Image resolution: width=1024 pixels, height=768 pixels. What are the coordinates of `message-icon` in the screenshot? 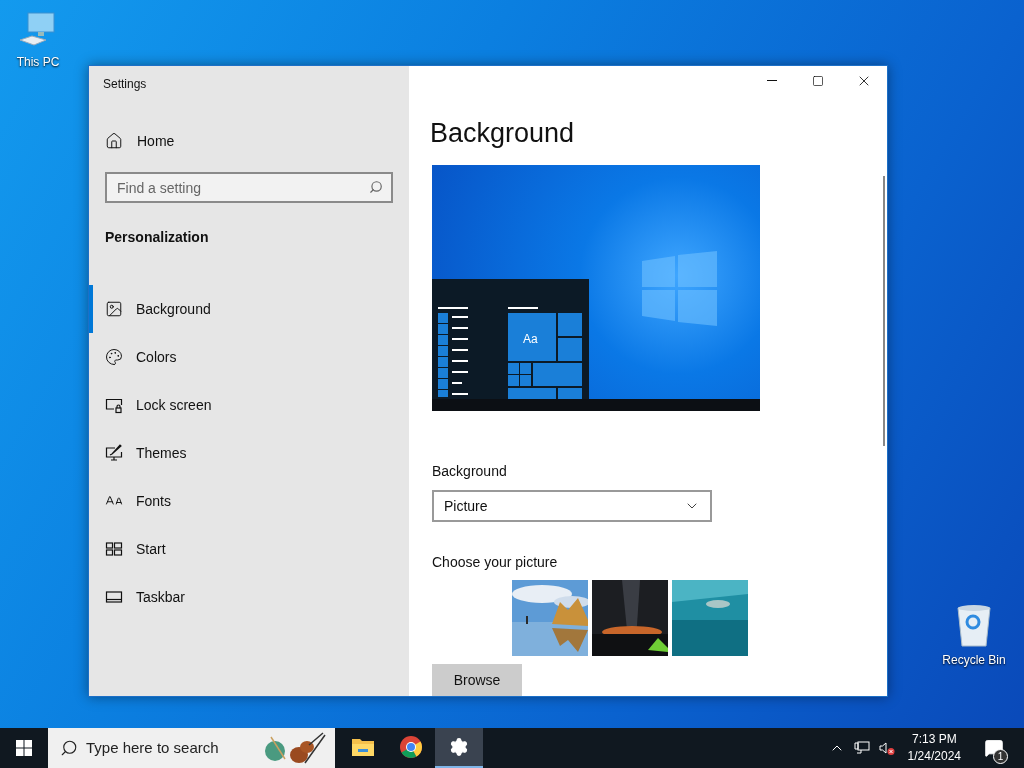 It's located at (994, 748).